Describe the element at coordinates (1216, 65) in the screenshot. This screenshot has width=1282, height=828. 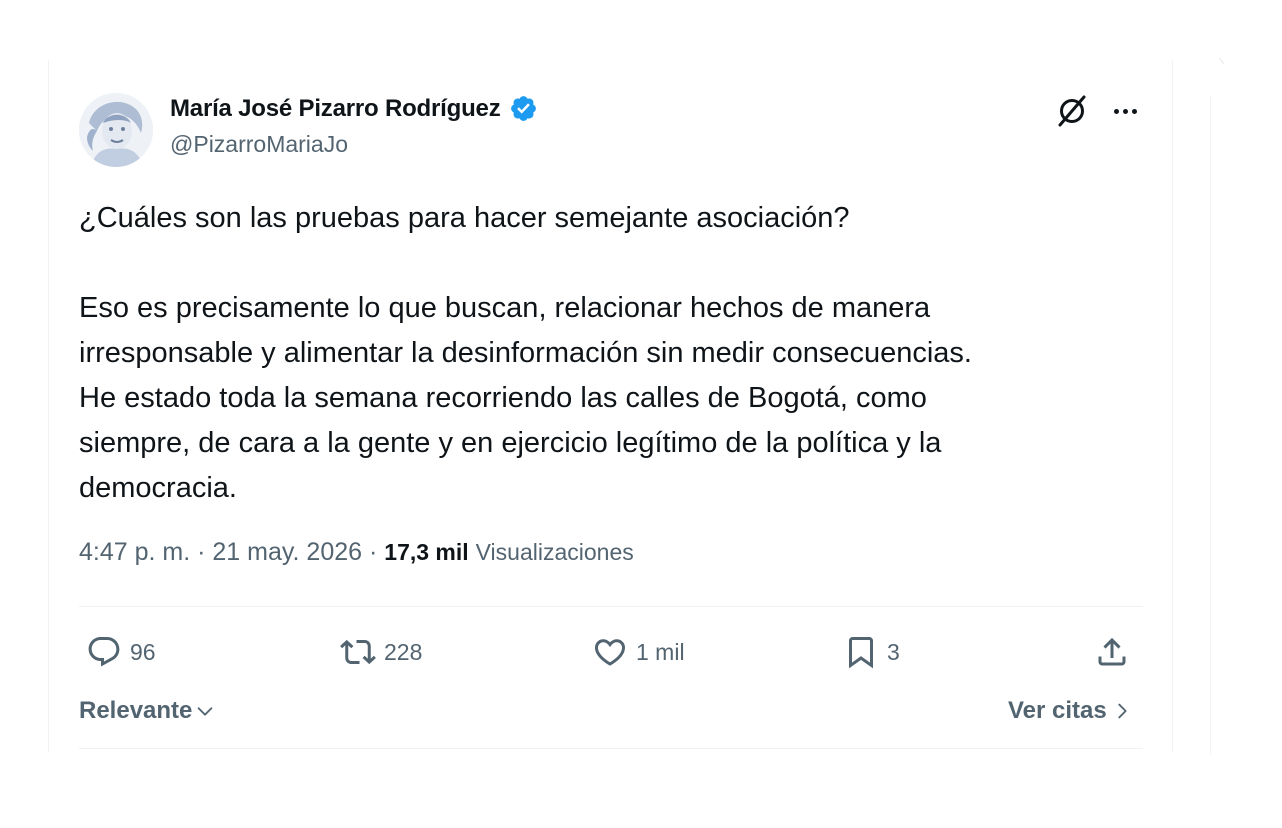
I see `sidebar-edge-corner` at that location.